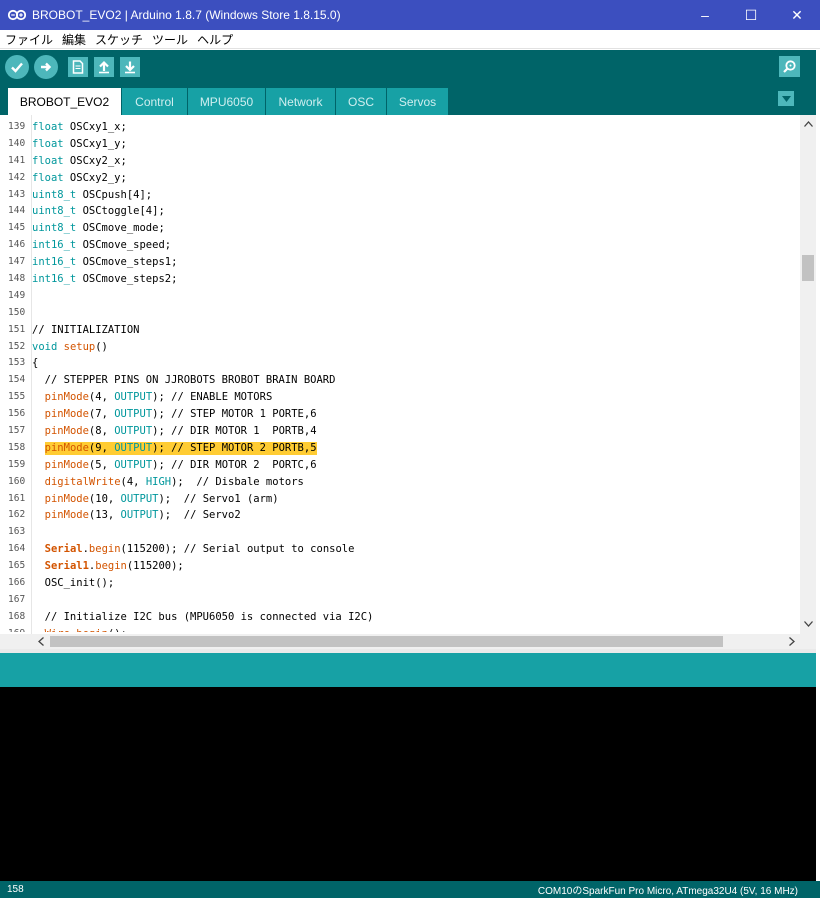  Describe the element at coordinates (400, 347) in the screenshot. I see `code-line: 152 void setup()` at that location.